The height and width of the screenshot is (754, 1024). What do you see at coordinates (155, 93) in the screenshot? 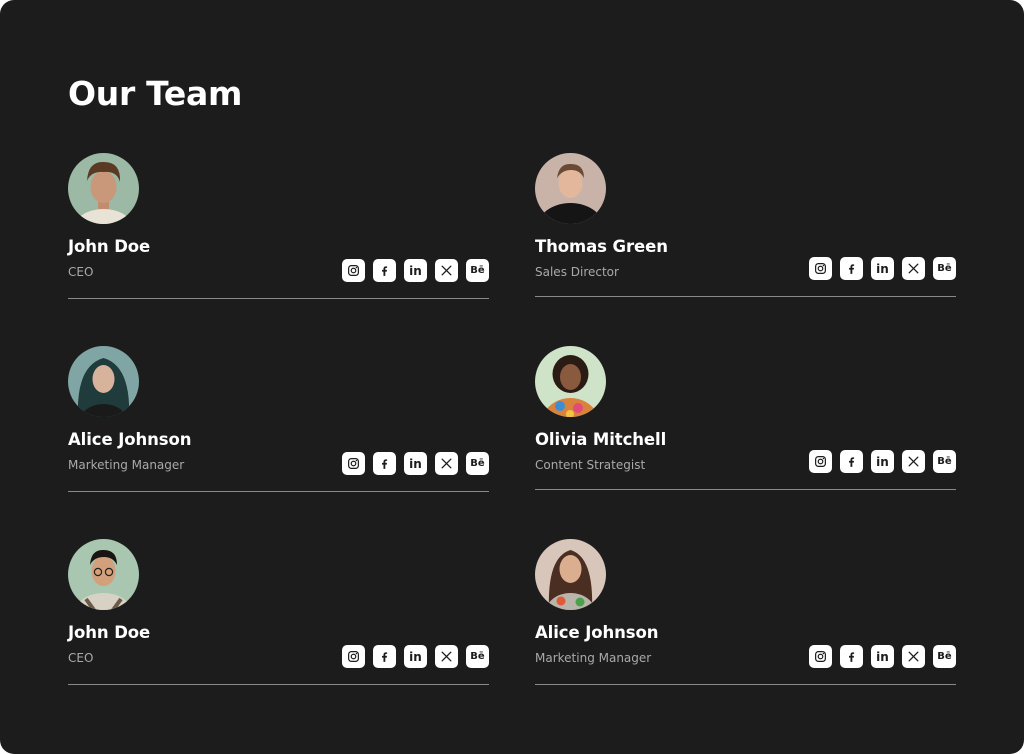
I see `page-title: Our Team` at bounding box center [155, 93].